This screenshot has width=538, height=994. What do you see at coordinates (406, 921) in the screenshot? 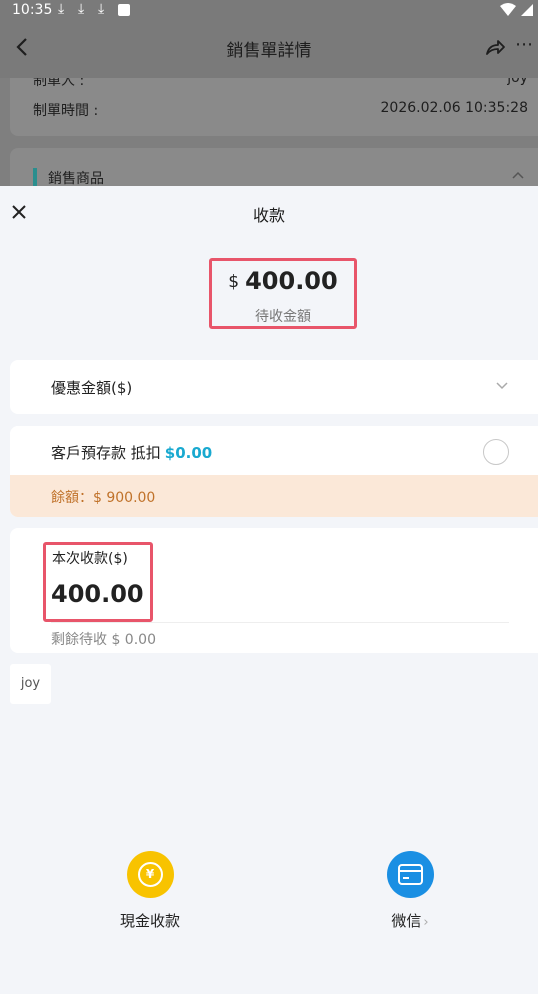
I see `wechat-label-text: 微信` at bounding box center [406, 921].